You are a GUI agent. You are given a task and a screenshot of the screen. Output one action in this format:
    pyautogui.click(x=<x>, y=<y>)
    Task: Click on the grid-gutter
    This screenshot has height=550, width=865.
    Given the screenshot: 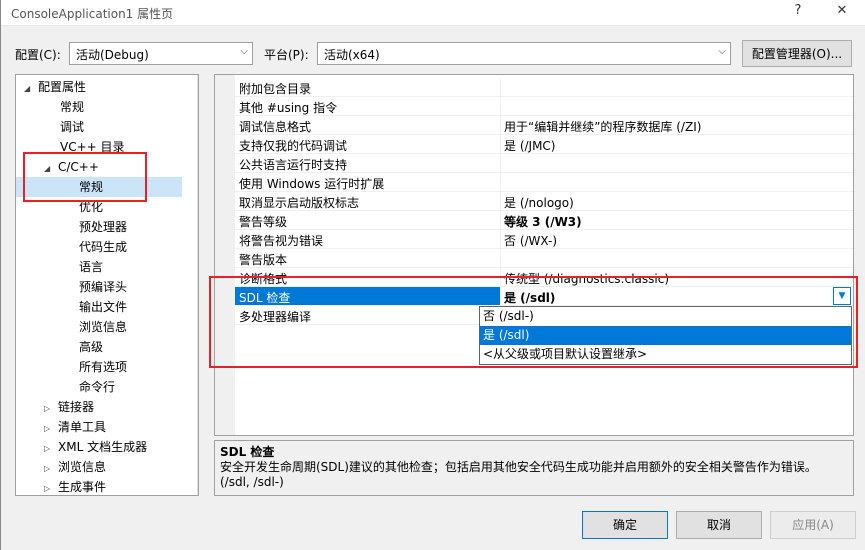 What is the action you would take?
    pyautogui.click(x=225, y=255)
    